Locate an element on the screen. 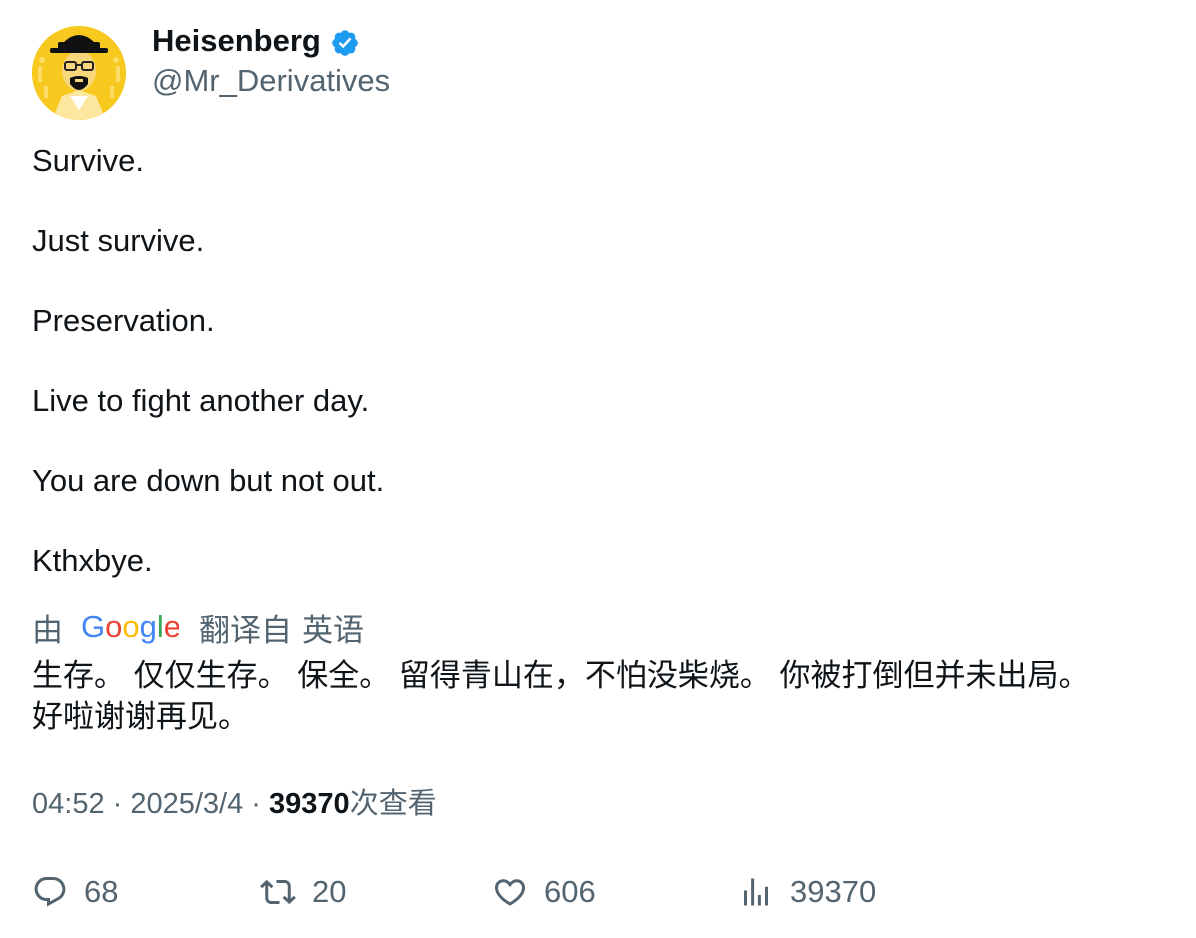  google-logo-icon: Google is located at coordinates (130, 627).